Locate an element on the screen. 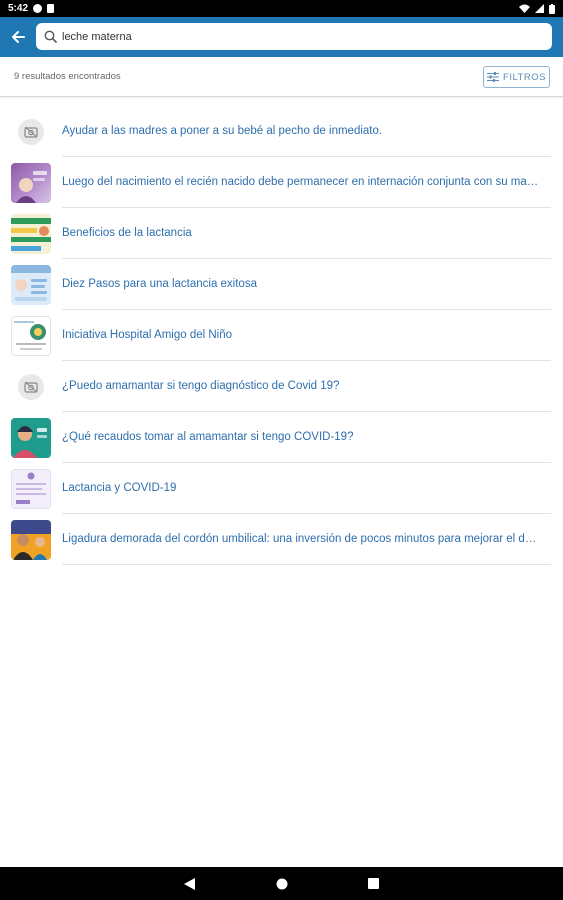 This screenshot has height=900, width=563. list-item-title: Lactancia y COVID-19 is located at coordinates (119, 488).